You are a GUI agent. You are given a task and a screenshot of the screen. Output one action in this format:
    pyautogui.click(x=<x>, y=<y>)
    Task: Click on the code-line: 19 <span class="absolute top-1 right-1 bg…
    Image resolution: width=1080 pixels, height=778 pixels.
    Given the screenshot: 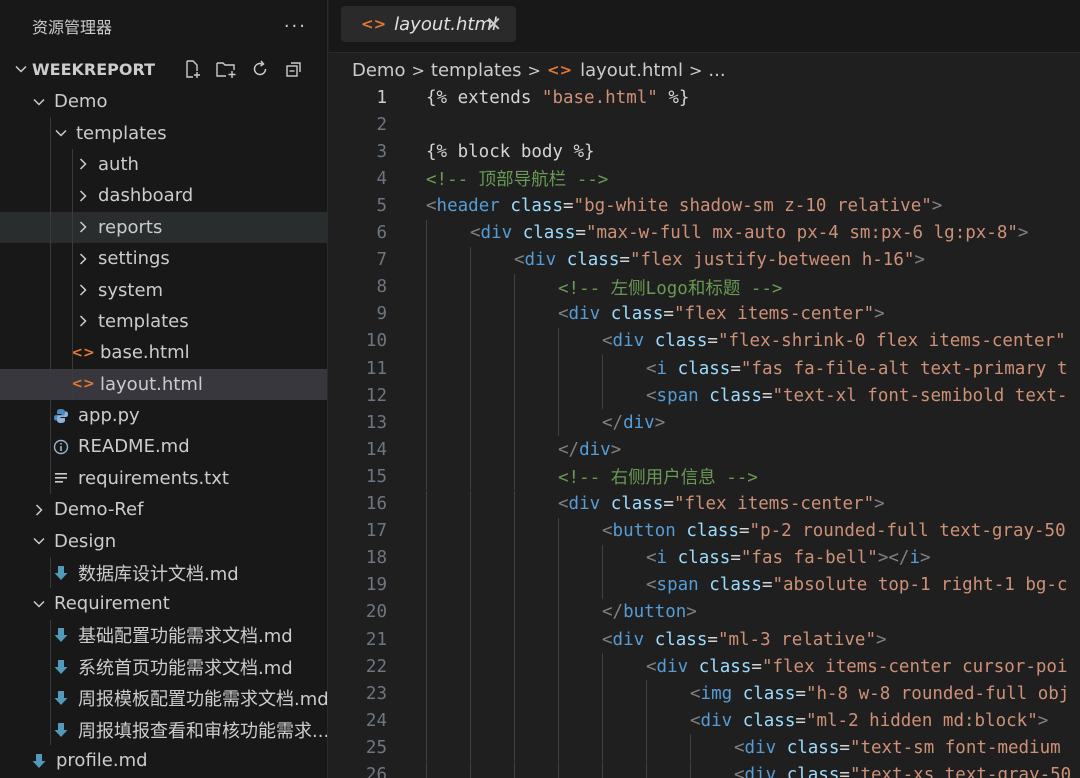 What is the action you would take?
    pyautogui.click(x=698, y=585)
    